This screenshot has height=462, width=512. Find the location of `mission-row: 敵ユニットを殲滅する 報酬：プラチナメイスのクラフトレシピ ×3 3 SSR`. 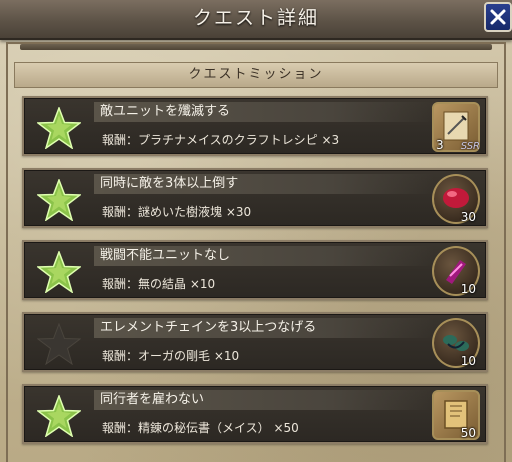

mission-row: 敵ユニットを殲滅する 報酬：プラチナメイスのクラフトレシピ ×3 3 SSR is located at coordinates (255, 126).